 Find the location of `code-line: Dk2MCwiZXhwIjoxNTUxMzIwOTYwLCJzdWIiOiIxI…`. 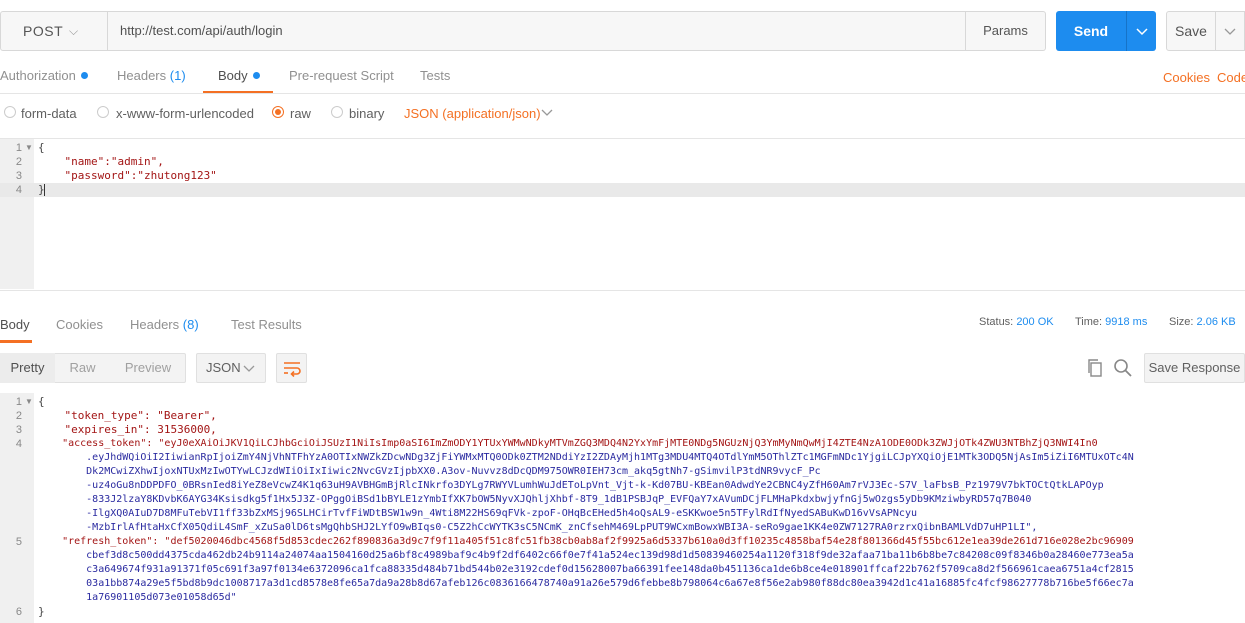

code-line: Dk2MCwiZXhwIjoxNTUxMzIwOTYwLCJzdWIiOiIxI… is located at coordinates (429, 471).